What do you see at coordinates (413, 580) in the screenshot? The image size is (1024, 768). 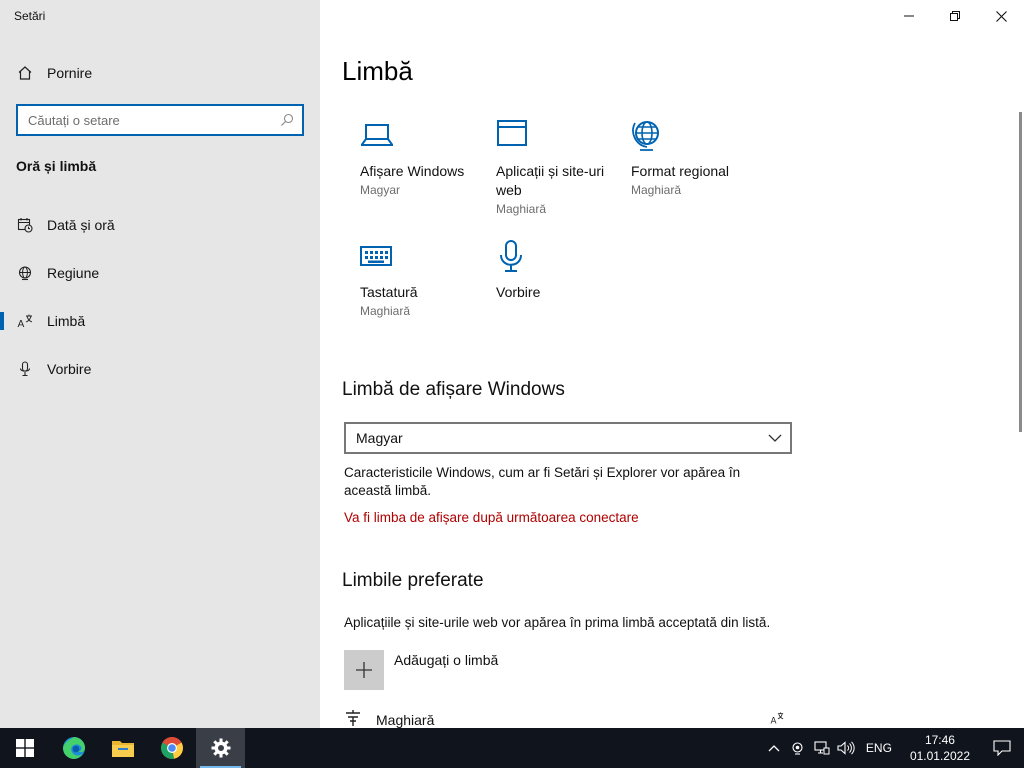 I see `preferred-languages-heading: Limbile preferate` at bounding box center [413, 580].